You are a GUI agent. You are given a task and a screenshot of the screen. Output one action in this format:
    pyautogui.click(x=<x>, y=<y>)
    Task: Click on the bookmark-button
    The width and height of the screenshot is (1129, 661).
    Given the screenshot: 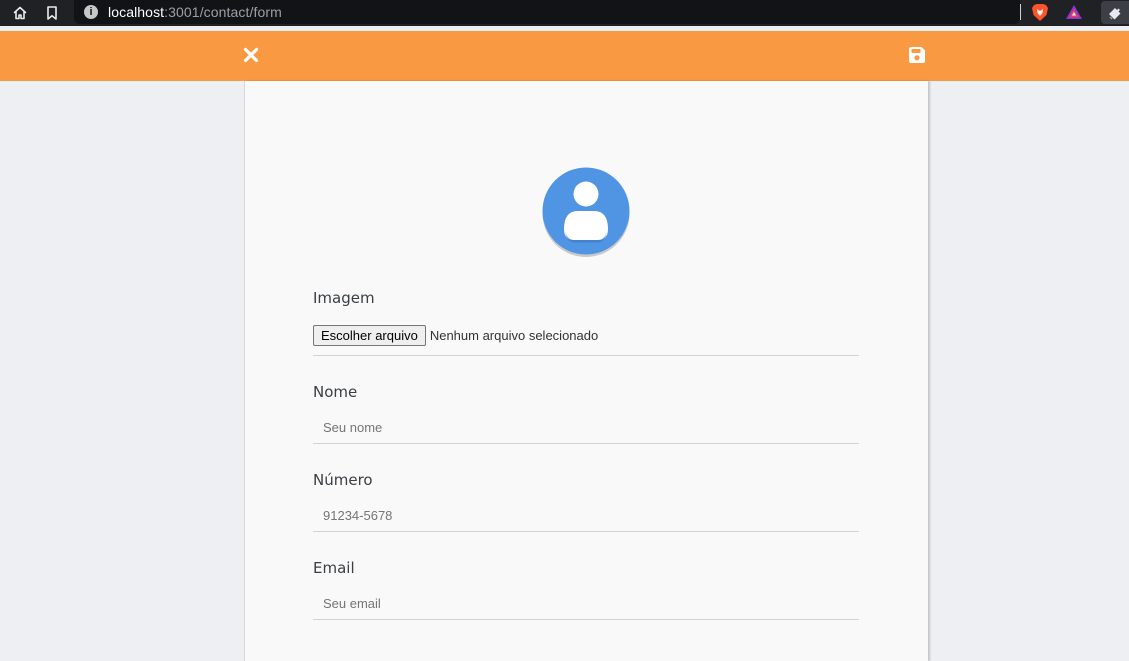 What is the action you would take?
    pyautogui.click(x=52, y=13)
    